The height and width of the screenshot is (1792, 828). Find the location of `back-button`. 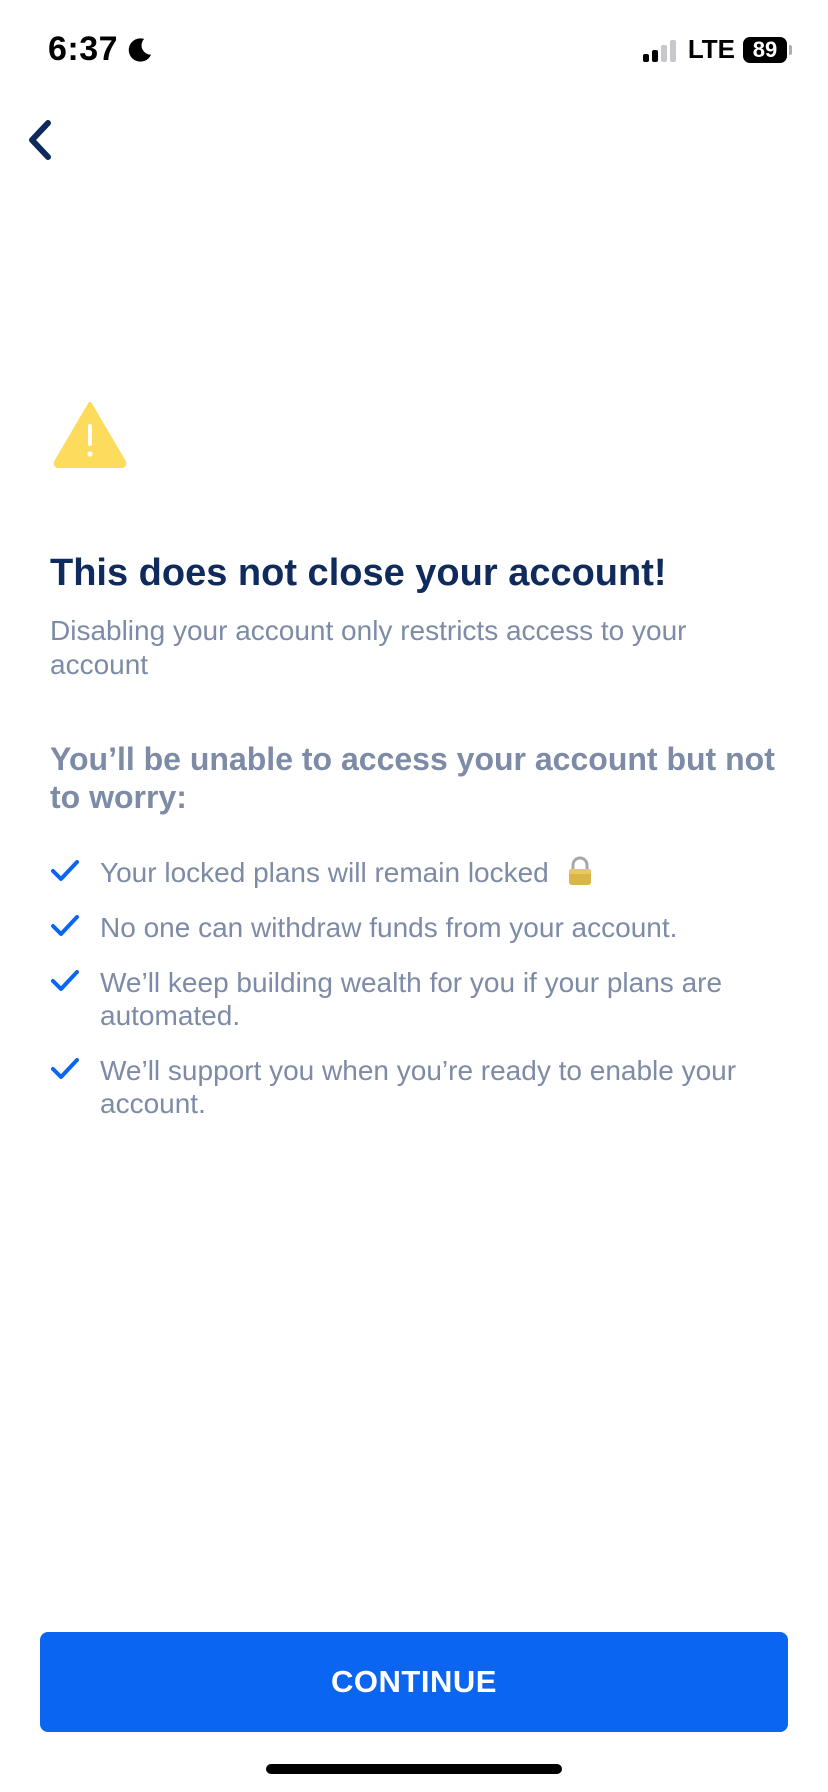

back-button is located at coordinates (40, 140).